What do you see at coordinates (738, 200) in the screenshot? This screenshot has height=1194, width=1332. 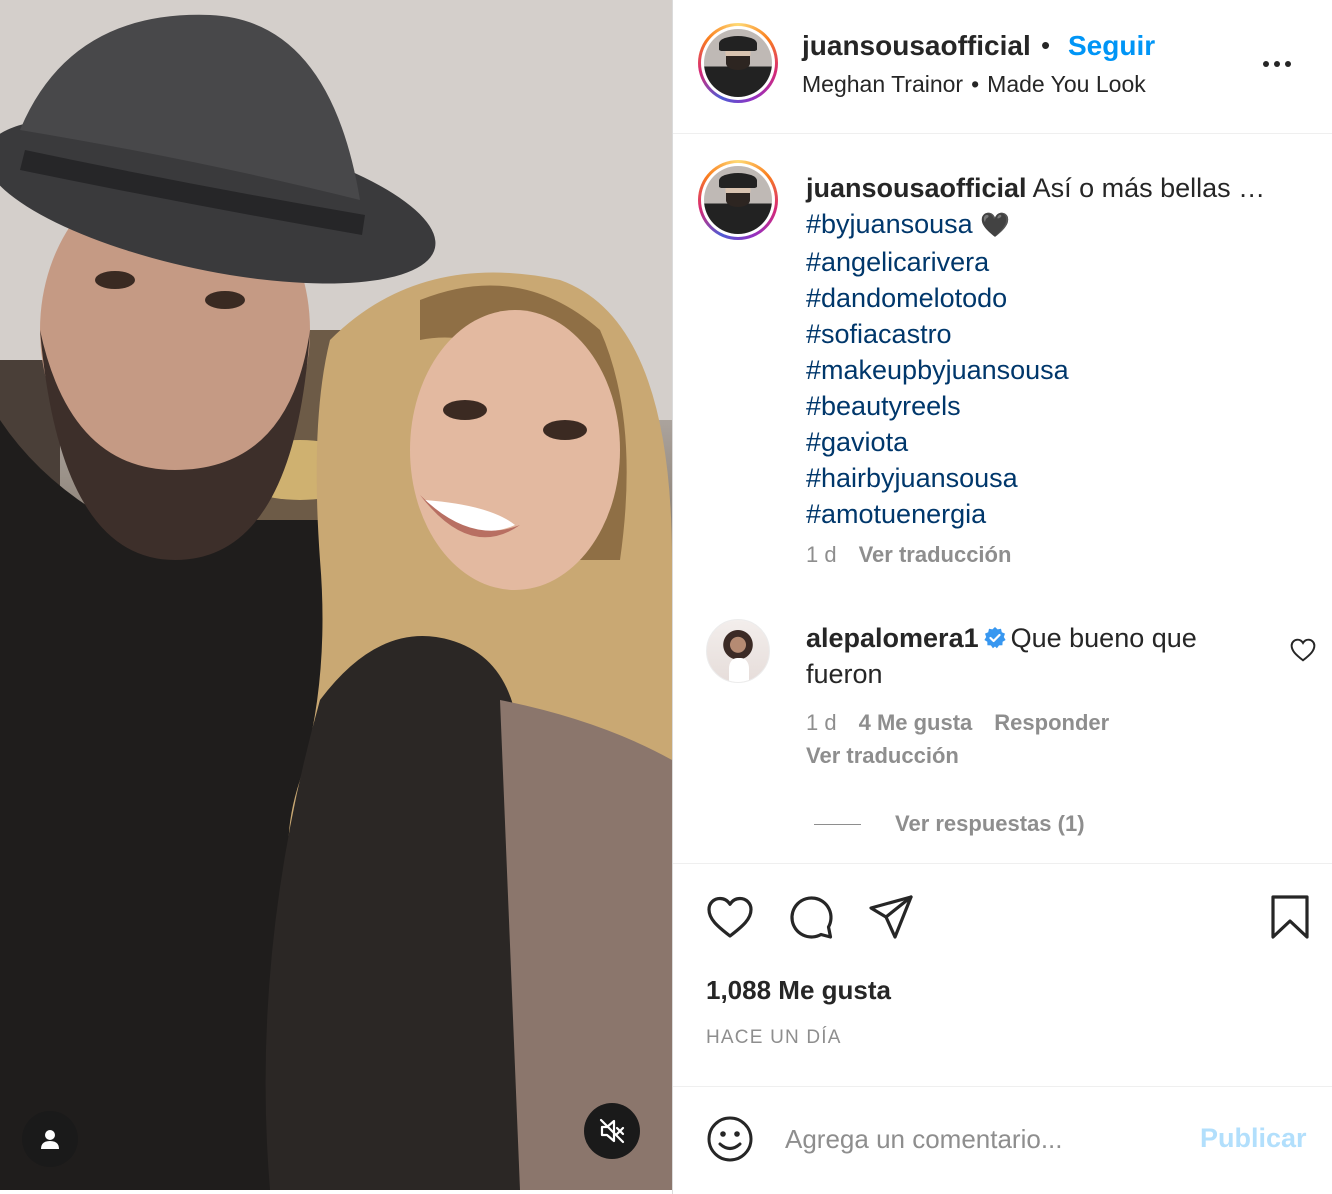 I see `caption-author-avatar` at bounding box center [738, 200].